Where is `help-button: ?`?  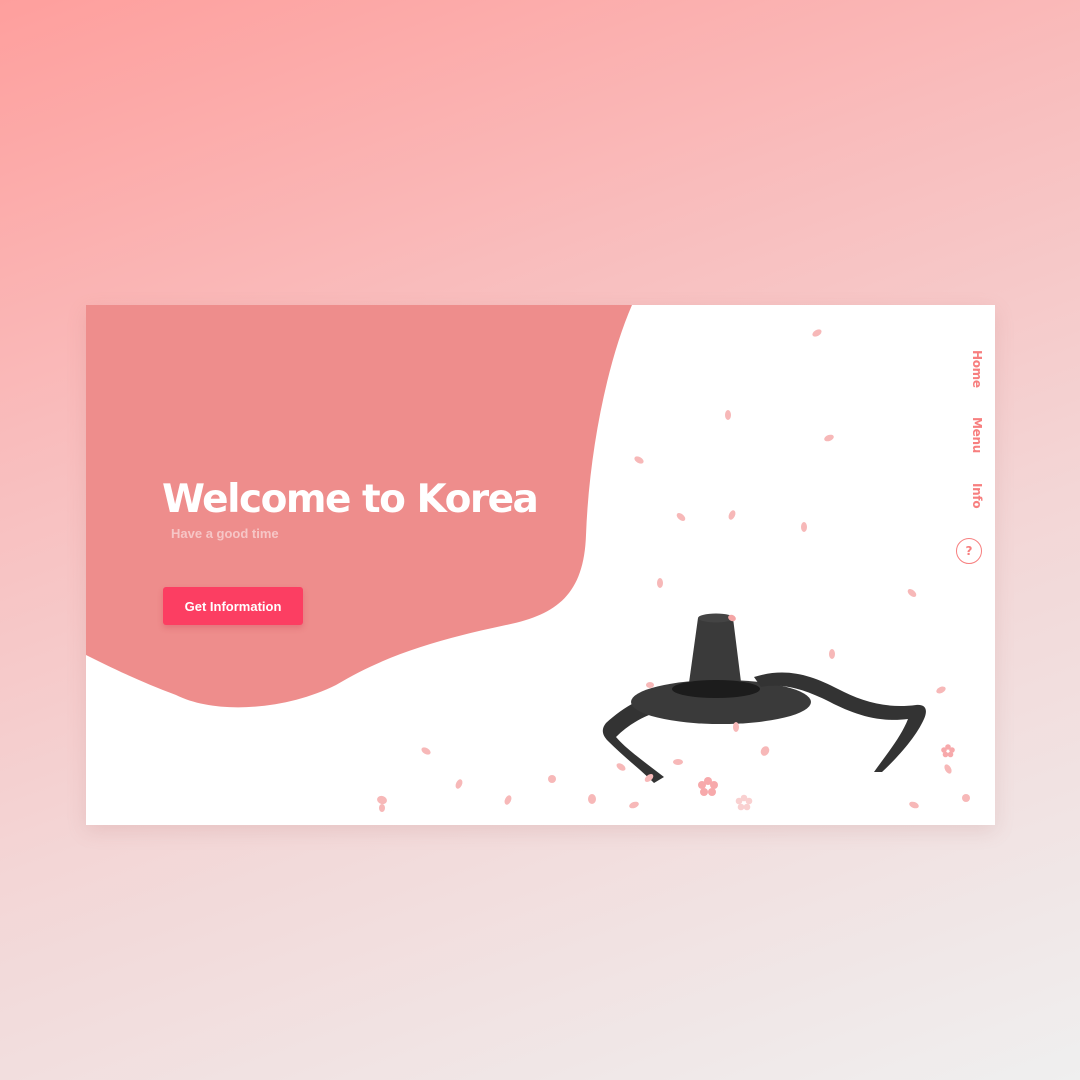
help-button: ? is located at coordinates (969, 551).